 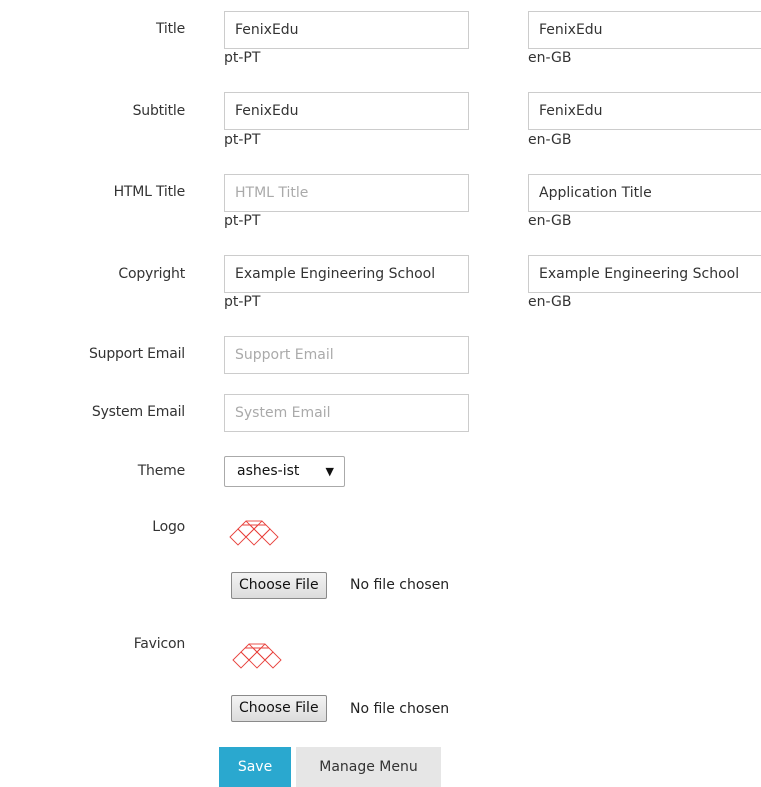 I want to click on support-email-input: Support Email, so click(x=346, y=355).